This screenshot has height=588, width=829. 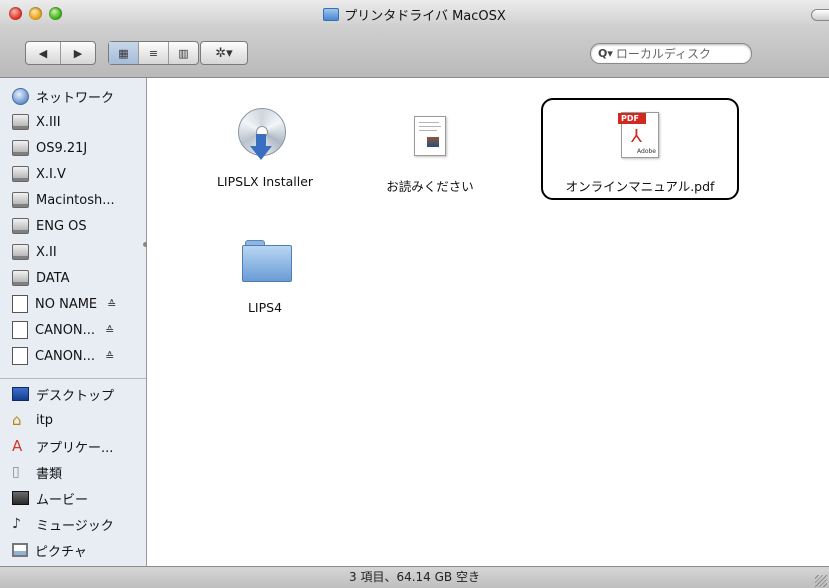 I want to click on sidebar-item-label: ピクチャ, so click(x=61, y=552).